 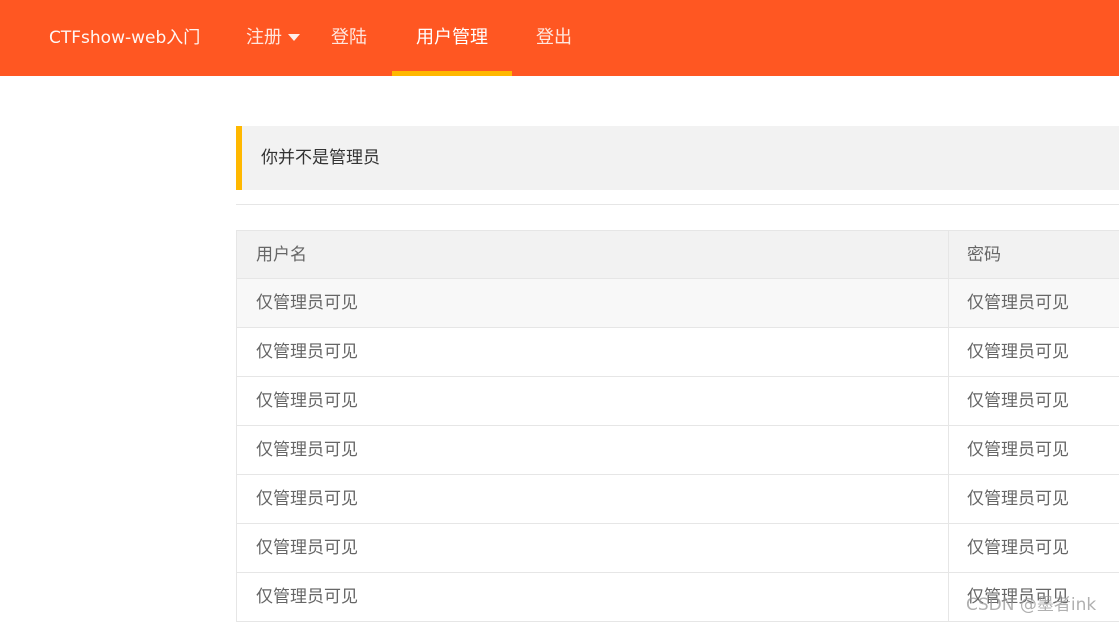 I want to click on nav-item-login-label: 登陆, so click(x=349, y=37).